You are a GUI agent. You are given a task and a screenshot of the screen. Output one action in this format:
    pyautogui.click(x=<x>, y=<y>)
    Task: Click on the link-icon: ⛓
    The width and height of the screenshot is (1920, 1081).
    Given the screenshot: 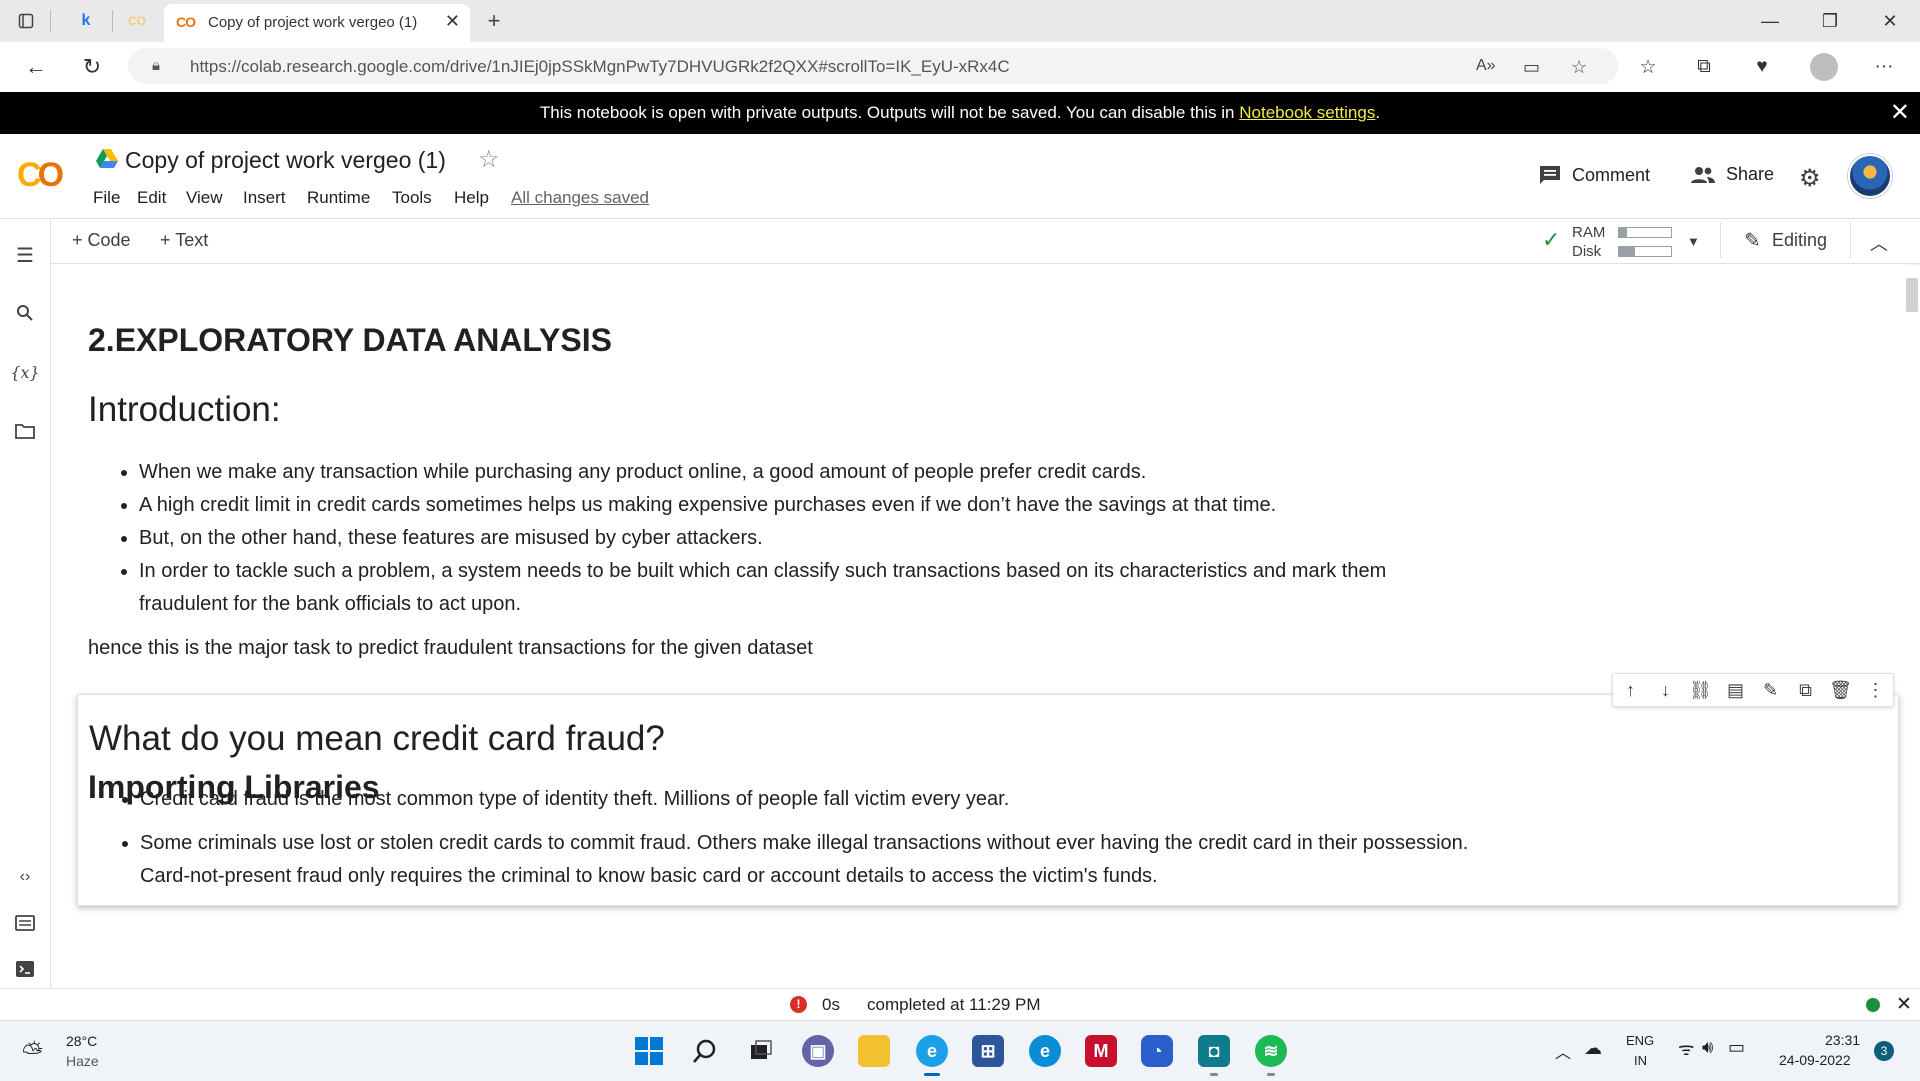 What is the action you would take?
    pyautogui.click(x=1701, y=690)
    